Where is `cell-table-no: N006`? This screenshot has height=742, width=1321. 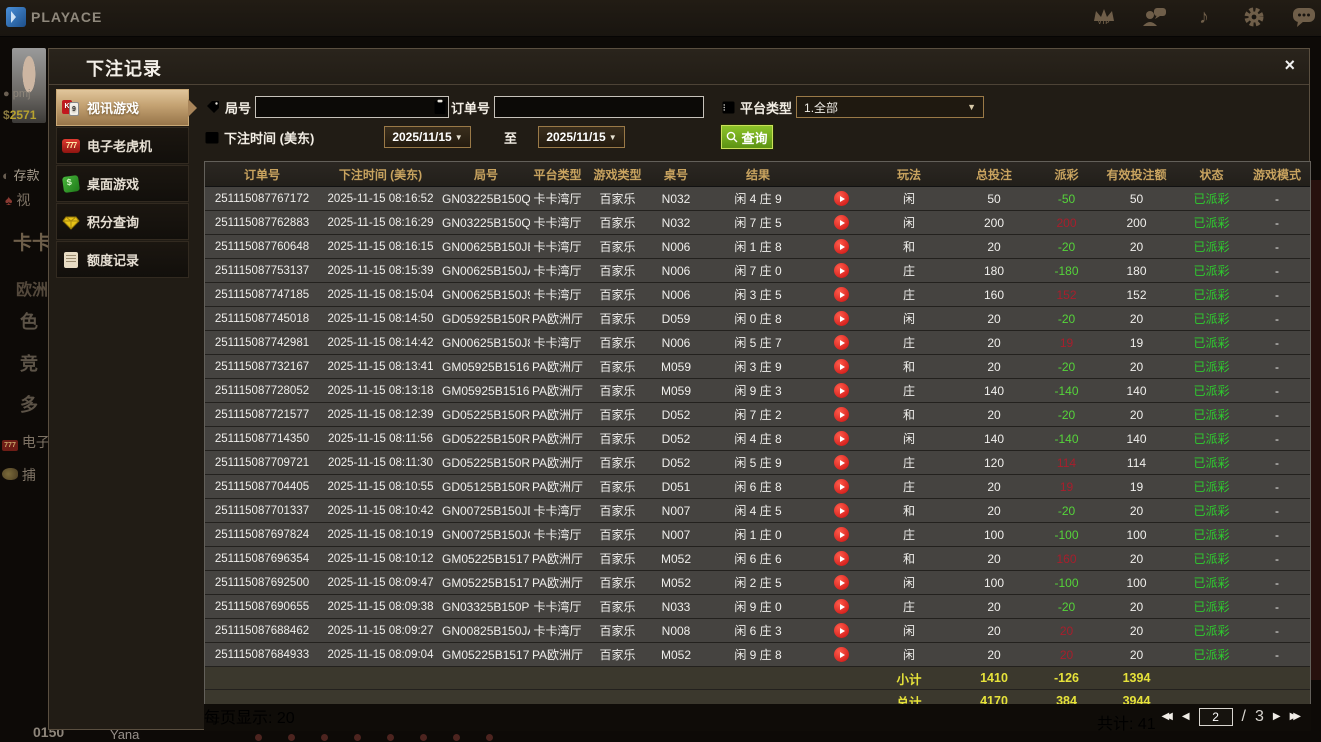 cell-table-no: N006 is located at coordinates (676, 270).